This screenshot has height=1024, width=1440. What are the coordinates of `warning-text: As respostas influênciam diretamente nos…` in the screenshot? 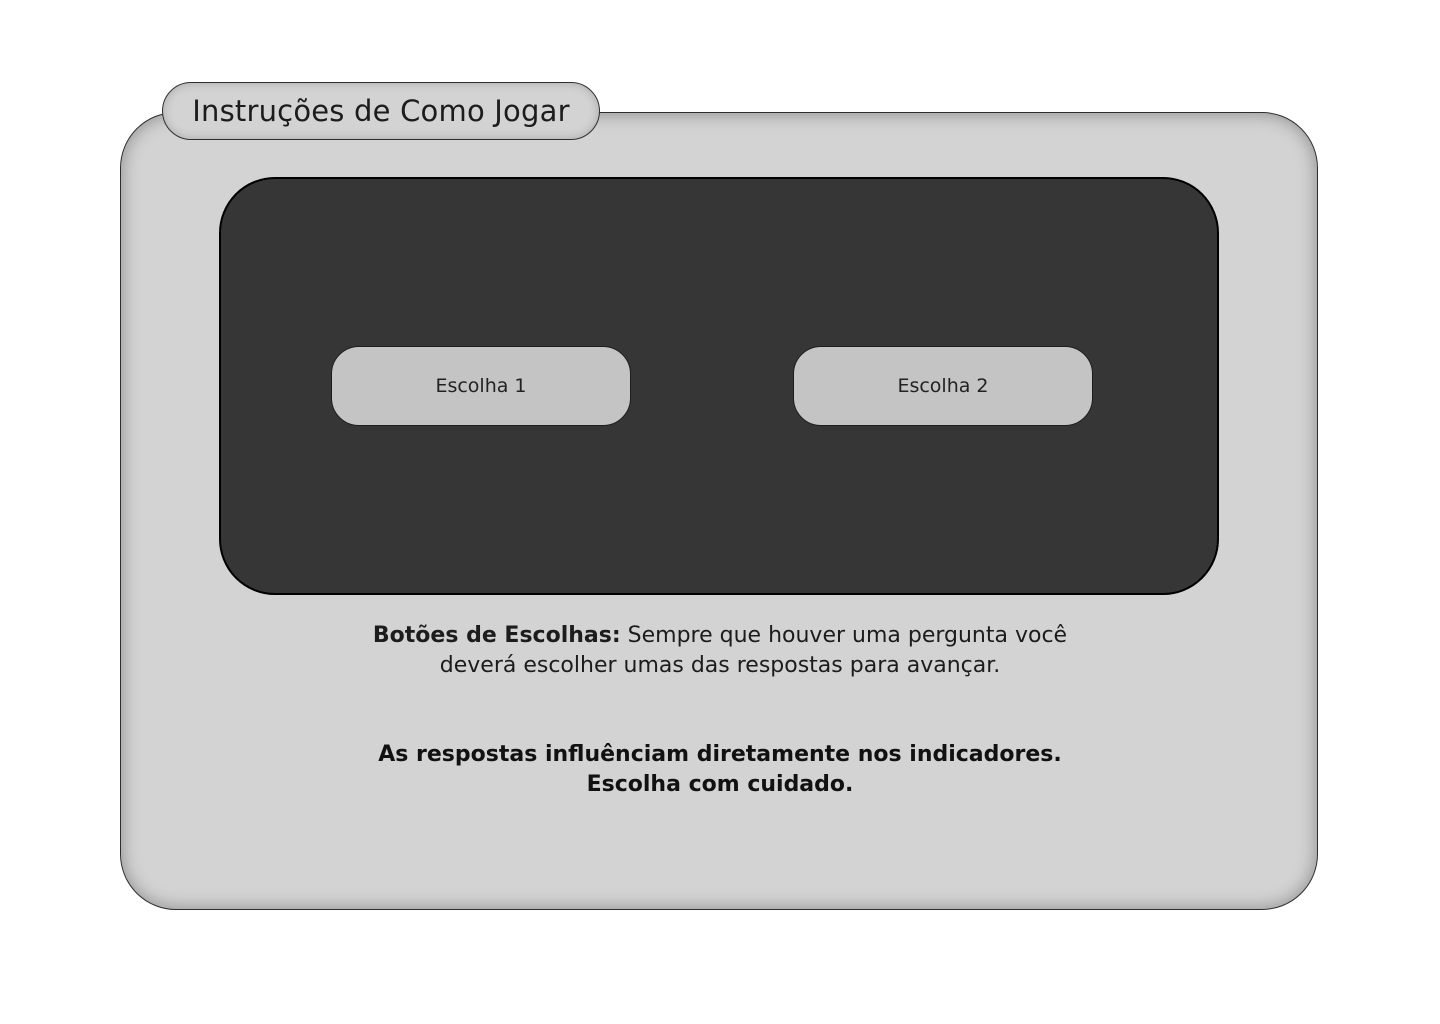 It's located at (720, 770).